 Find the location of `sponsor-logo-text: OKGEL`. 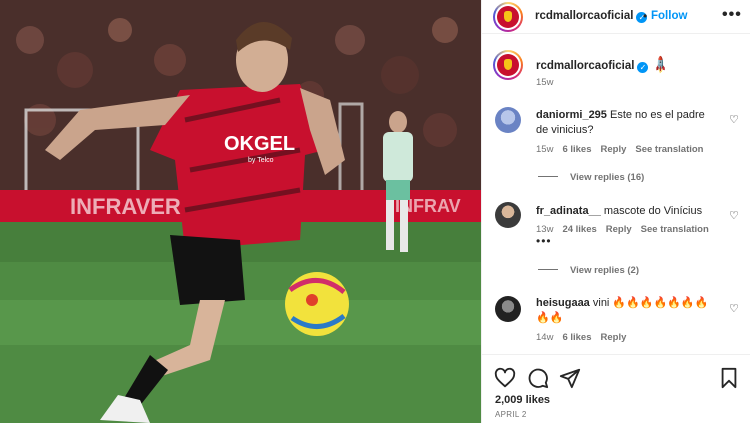

sponsor-logo-text: OKGEL is located at coordinates (259, 144).